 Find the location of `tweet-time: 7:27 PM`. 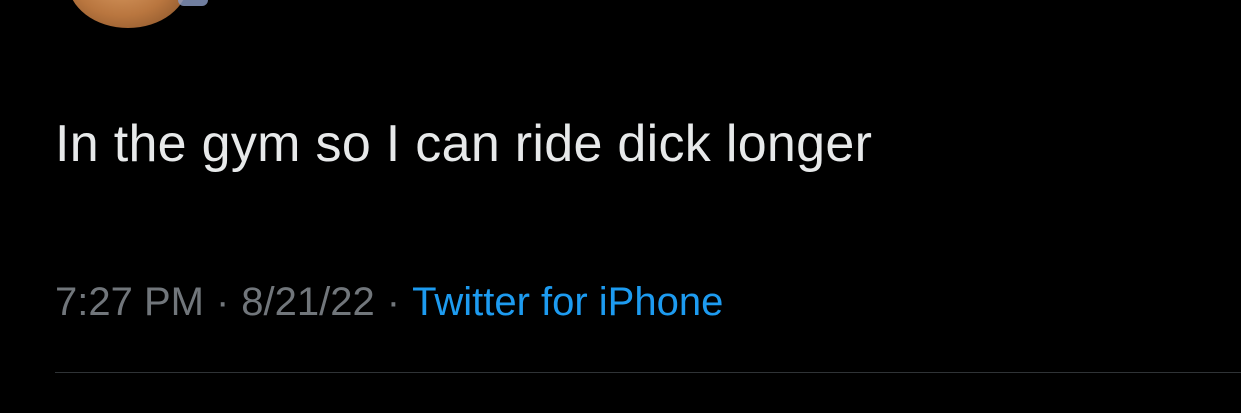

tweet-time: 7:27 PM is located at coordinates (129, 302).